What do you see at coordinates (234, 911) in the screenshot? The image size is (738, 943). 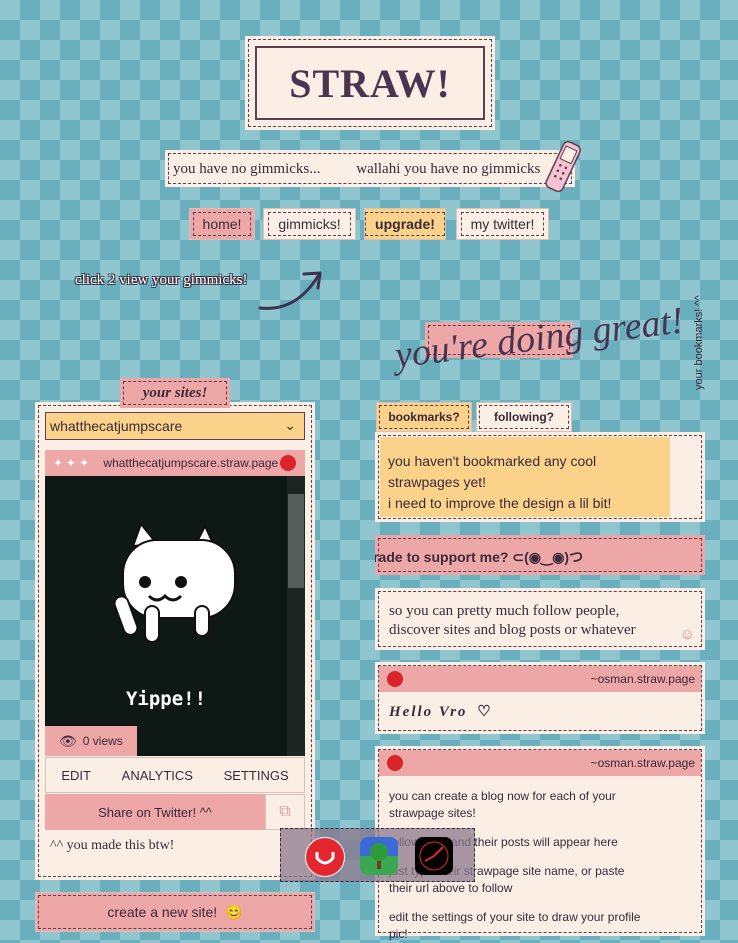 I see `smile-icon: 😊` at bounding box center [234, 911].